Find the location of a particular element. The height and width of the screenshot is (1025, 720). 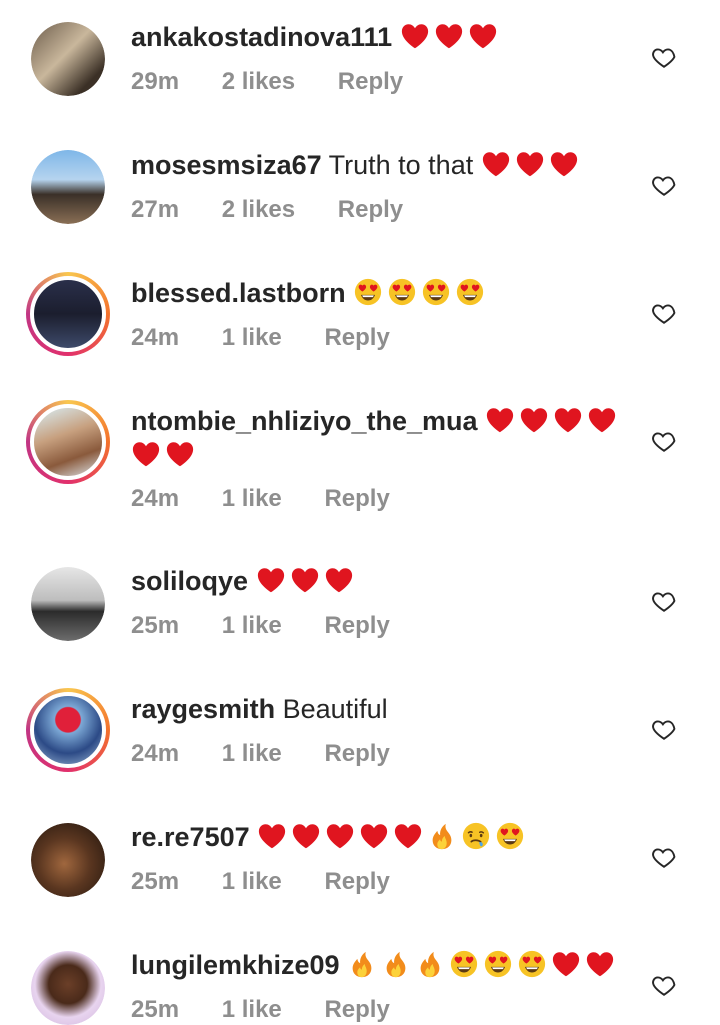

comment-username: mosesmsiza67 is located at coordinates (226, 165).